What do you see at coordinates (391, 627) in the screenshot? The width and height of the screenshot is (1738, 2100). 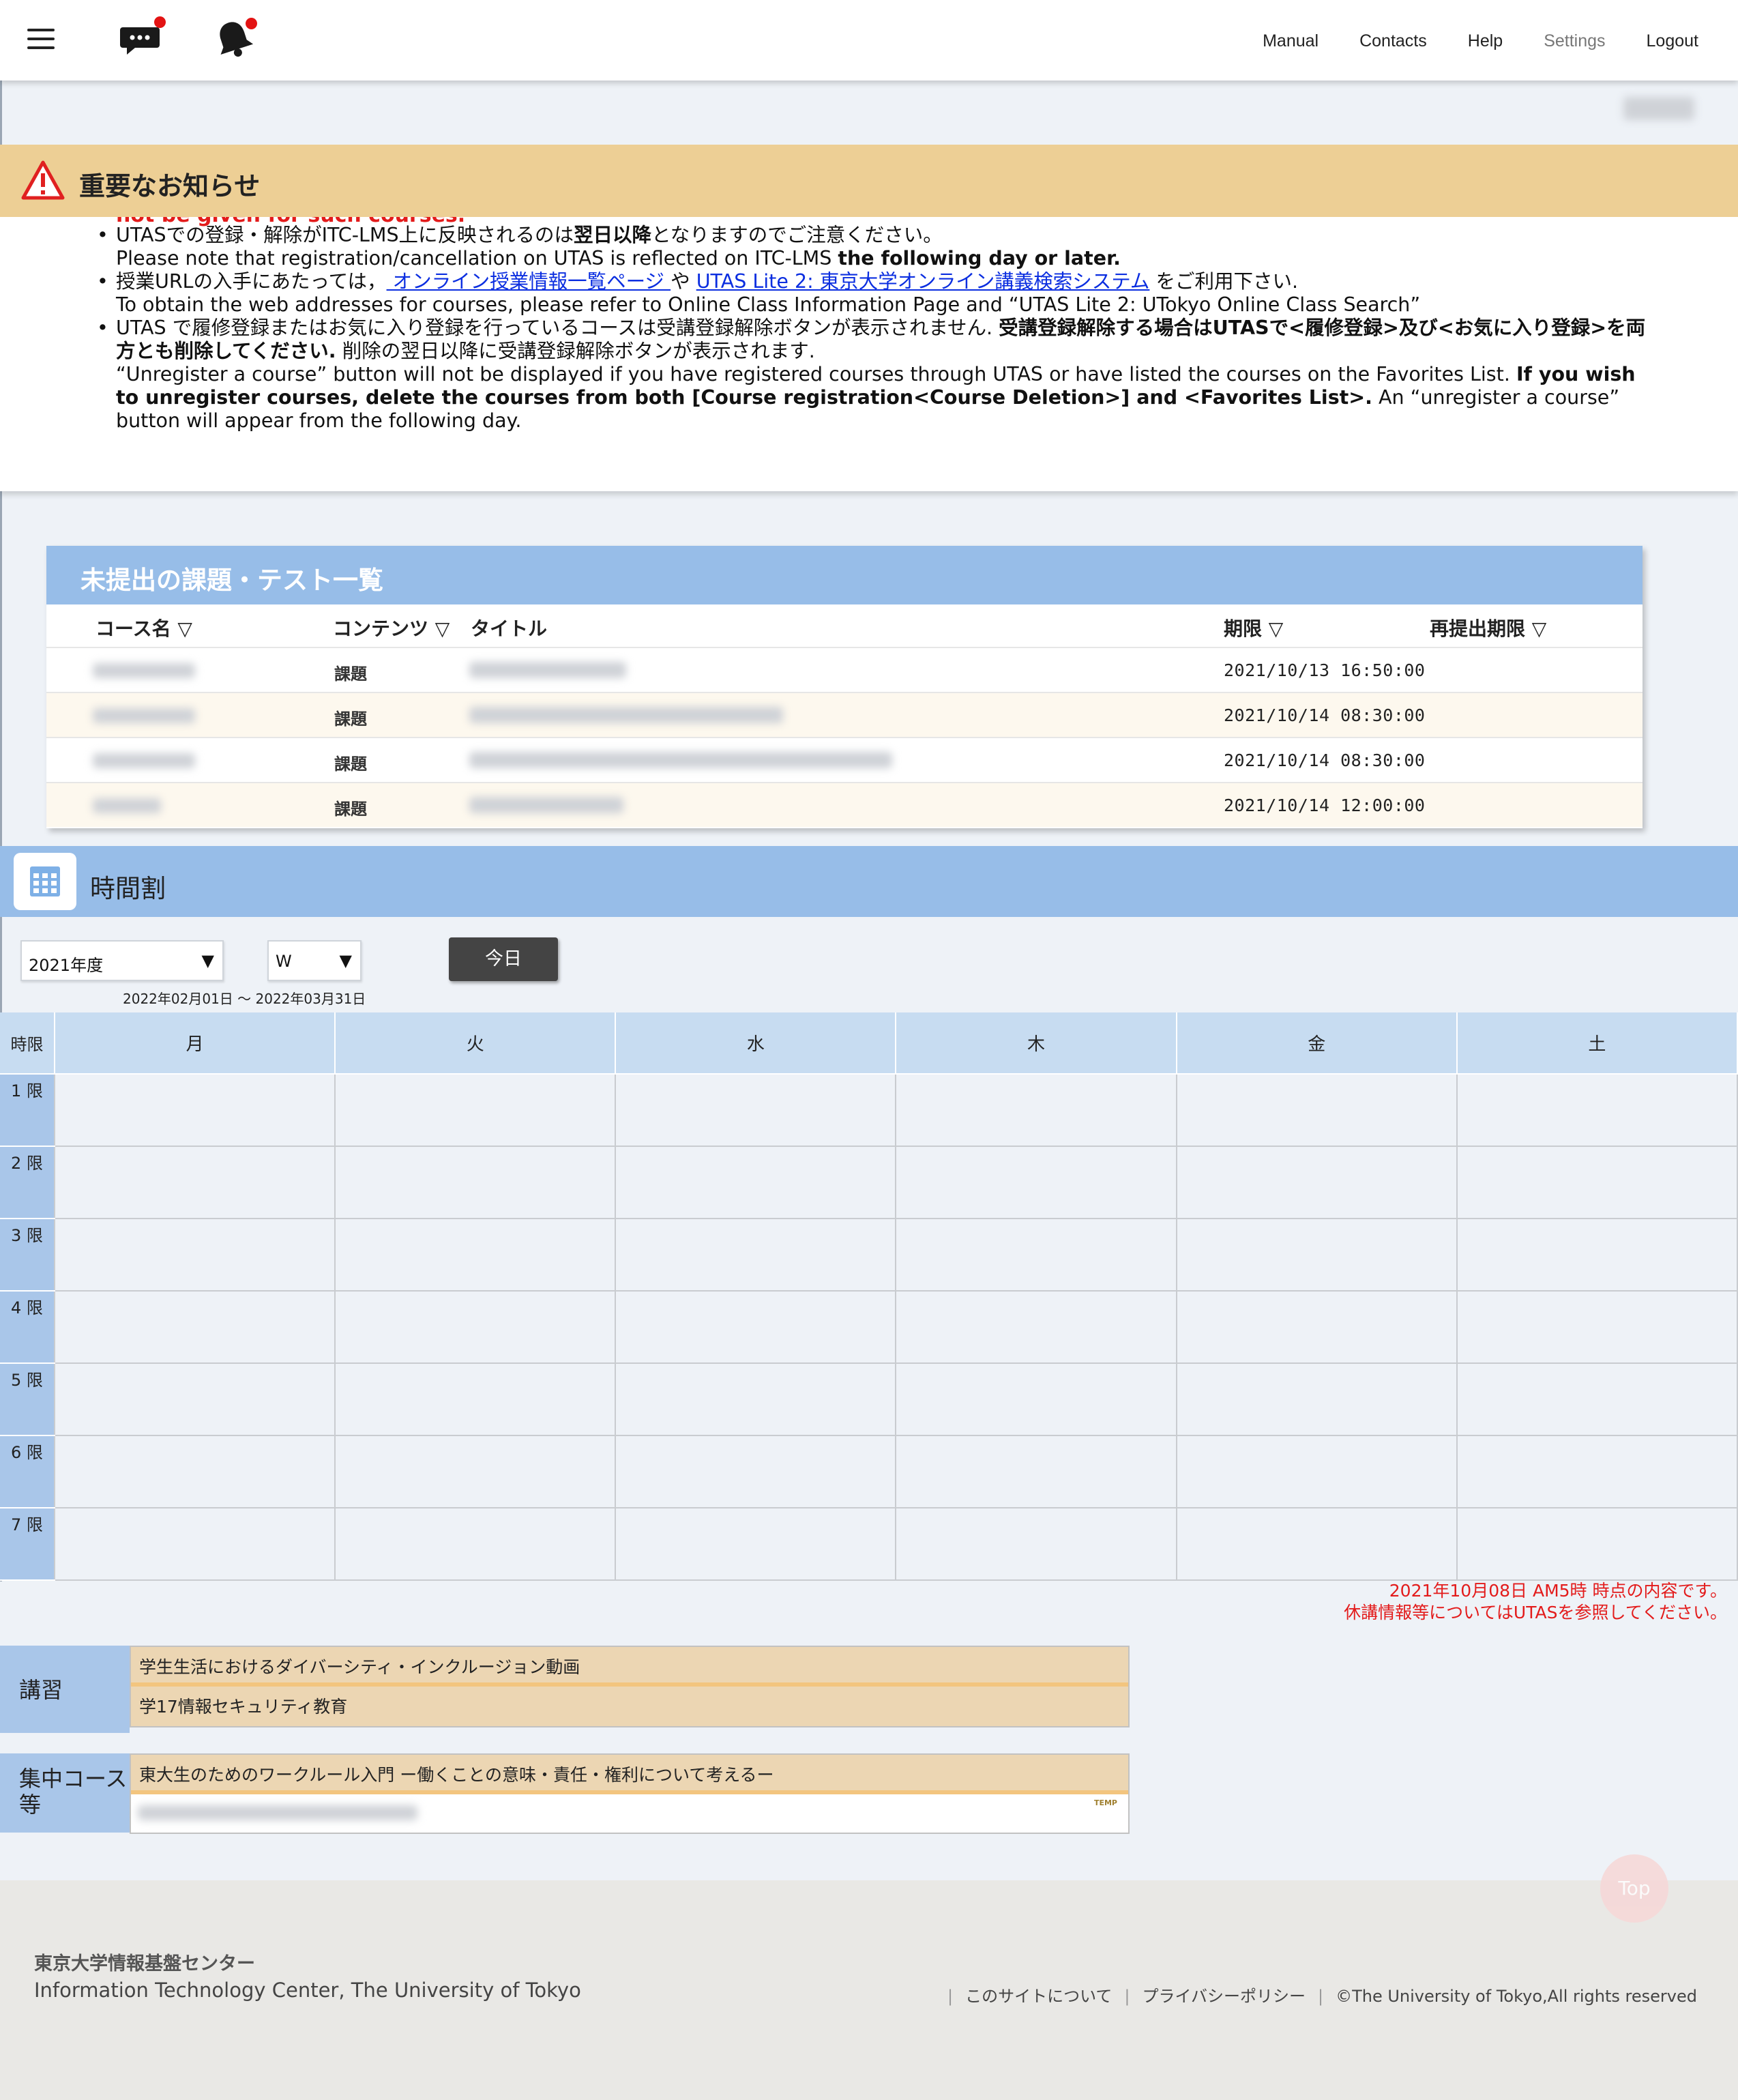 I see `header-contents: コンテンツ ▽` at bounding box center [391, 627].